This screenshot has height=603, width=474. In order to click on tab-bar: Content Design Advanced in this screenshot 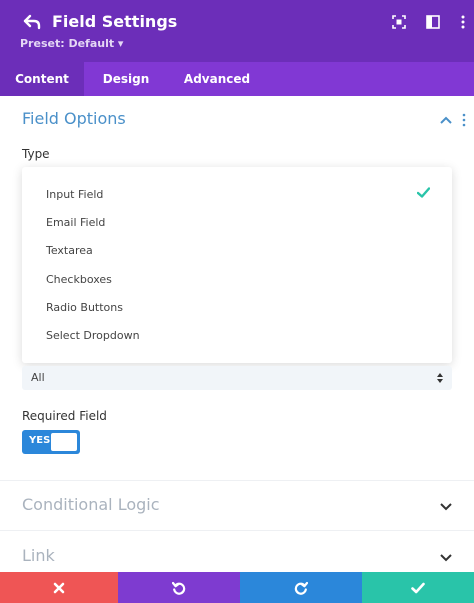, I will do `click(237, 79)`.